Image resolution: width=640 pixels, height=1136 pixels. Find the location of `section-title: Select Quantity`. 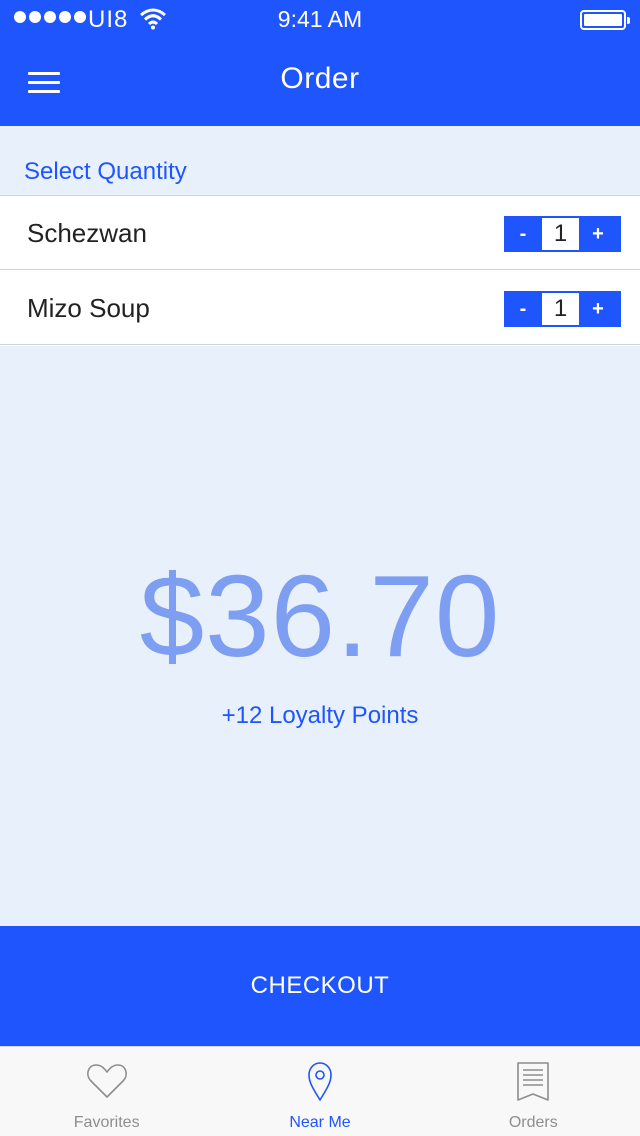

section-title: Select Quantity is located at coordinates (105, 171).